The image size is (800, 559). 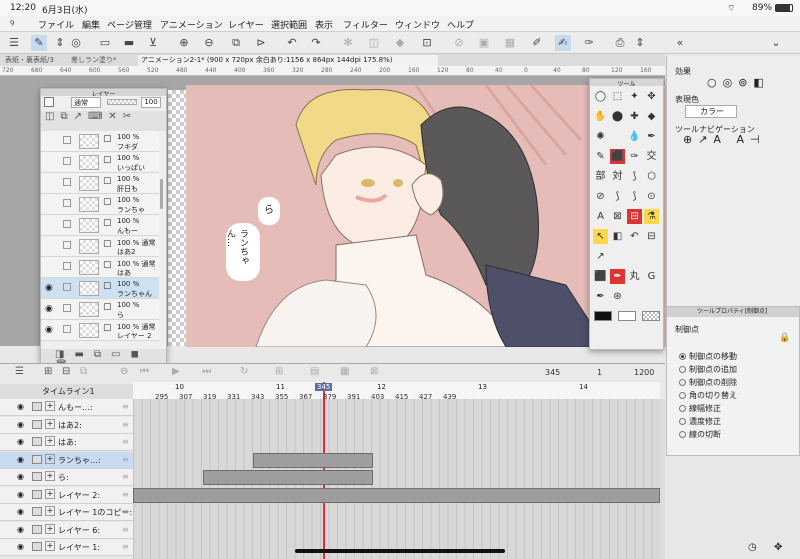 I want to click on tool-button: G, so click(x=651, y=276).